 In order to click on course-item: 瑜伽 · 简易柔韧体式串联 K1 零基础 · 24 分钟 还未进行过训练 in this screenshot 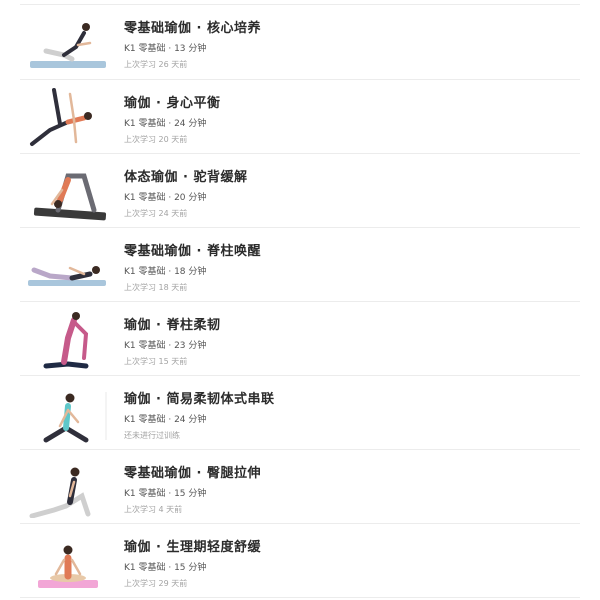, I will do `click(300, 413)`.